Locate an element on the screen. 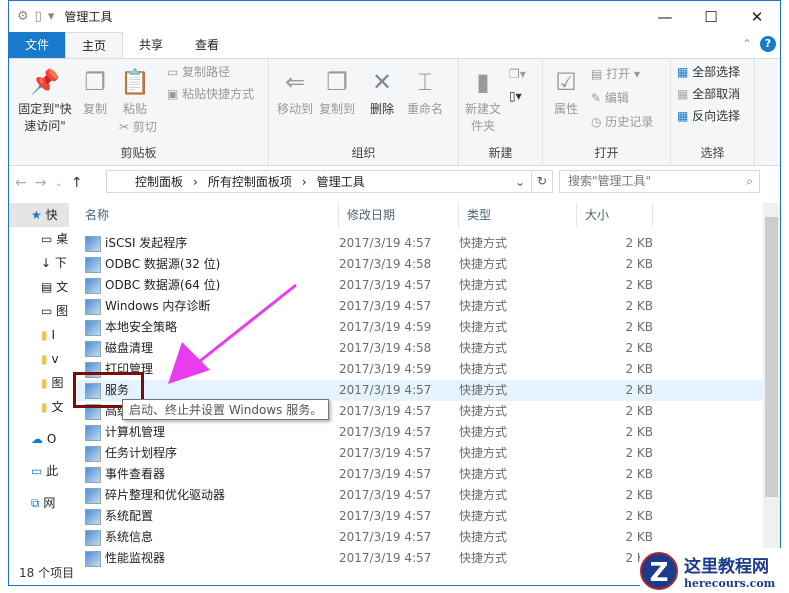  watermark-logo: Z is located at coordinates (659, 570).